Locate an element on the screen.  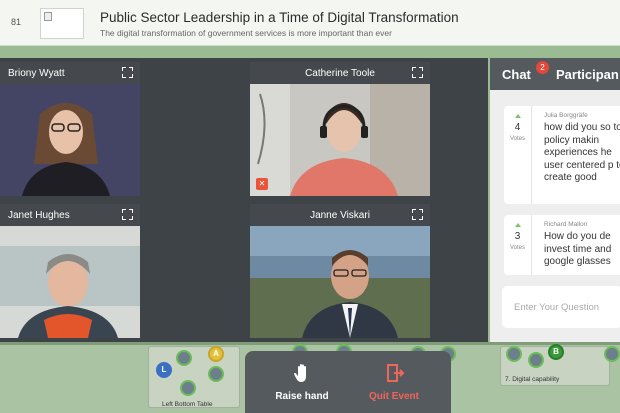
participant-avatar: L is located at coordinates (164, 370).